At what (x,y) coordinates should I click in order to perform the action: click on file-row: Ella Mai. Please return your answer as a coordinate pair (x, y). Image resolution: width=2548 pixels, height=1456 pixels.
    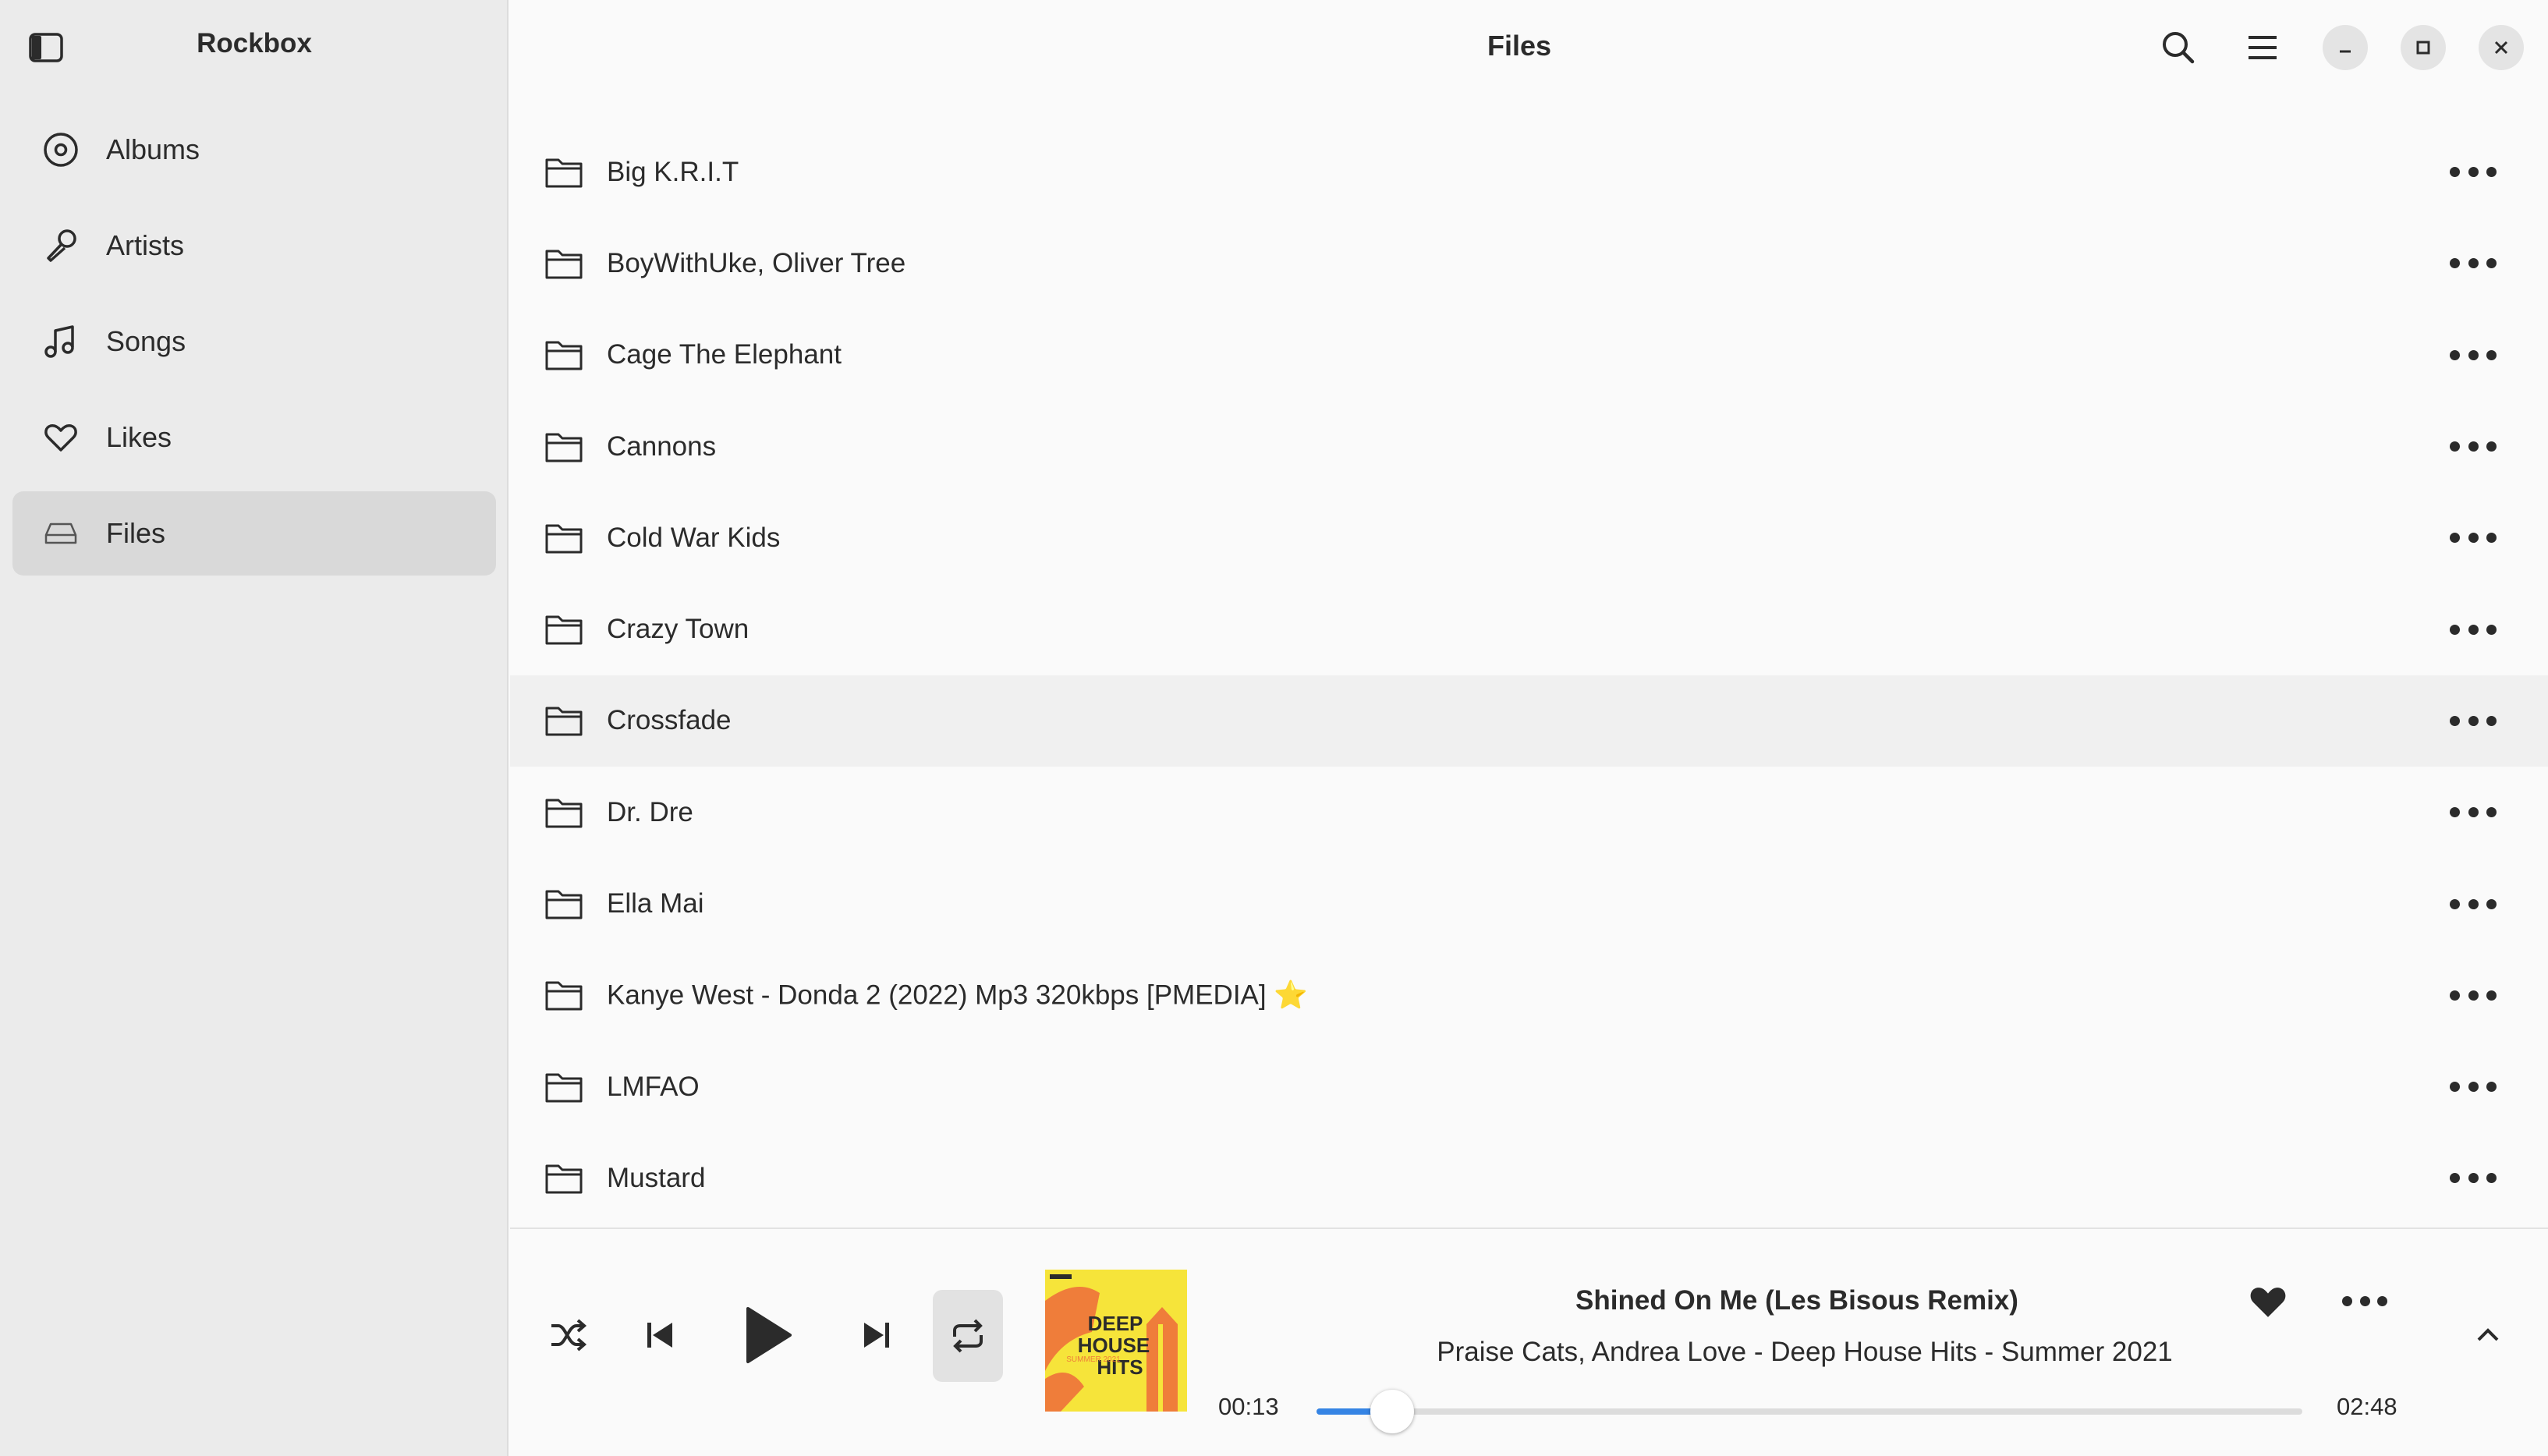
    Looking at the image, I should click on (1529, 904).